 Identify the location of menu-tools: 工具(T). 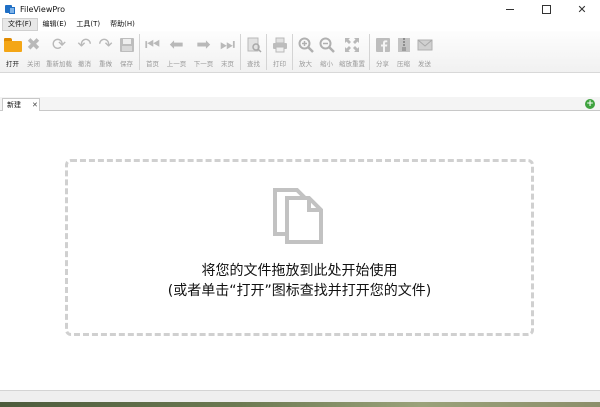
(88, 24).